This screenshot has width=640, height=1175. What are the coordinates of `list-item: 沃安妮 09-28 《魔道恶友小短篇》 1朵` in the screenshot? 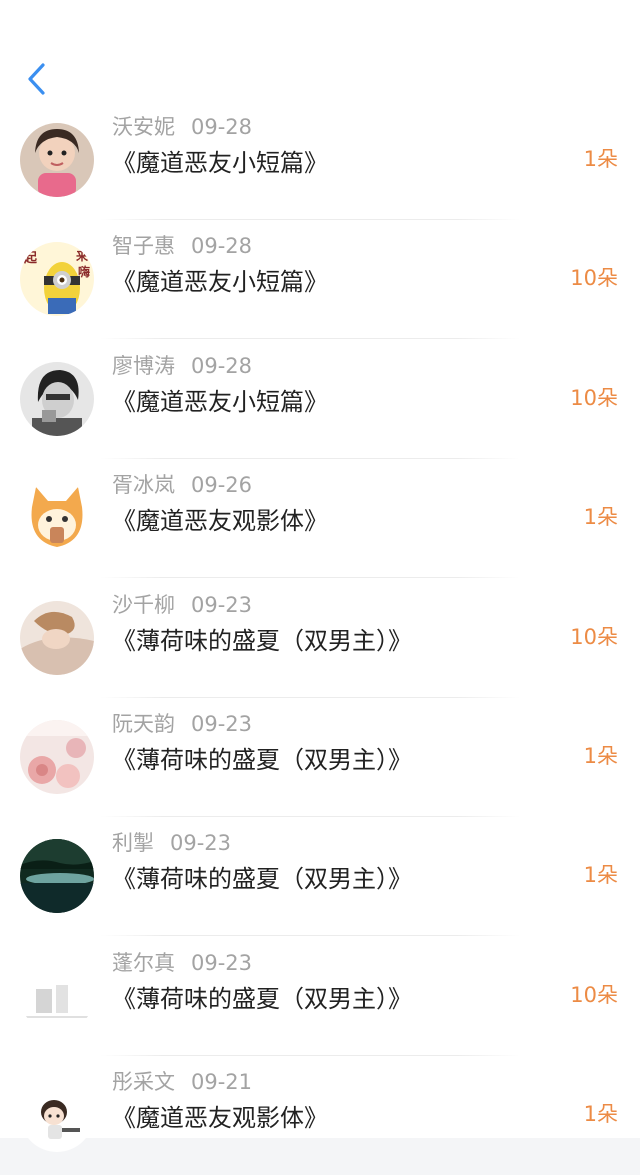 It's located at (320, 160).